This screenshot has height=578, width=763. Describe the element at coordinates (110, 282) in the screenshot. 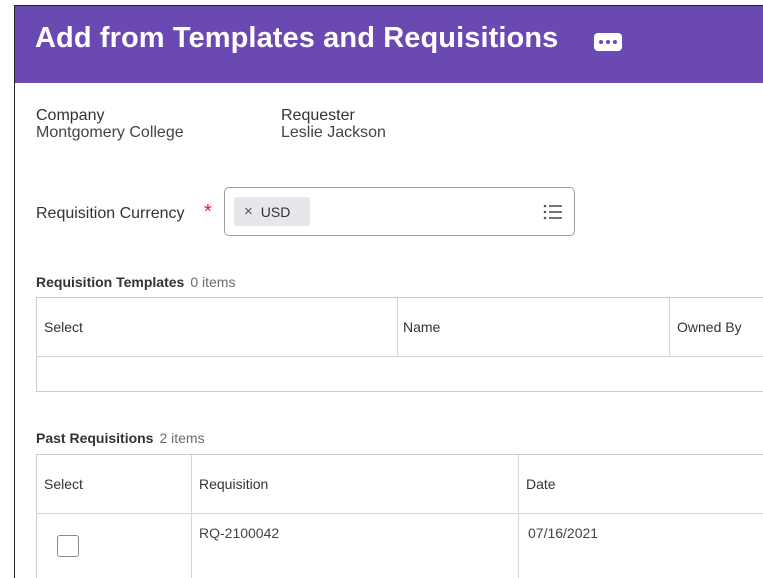

I see `templates-title-text: Requisition Templates` at that location.